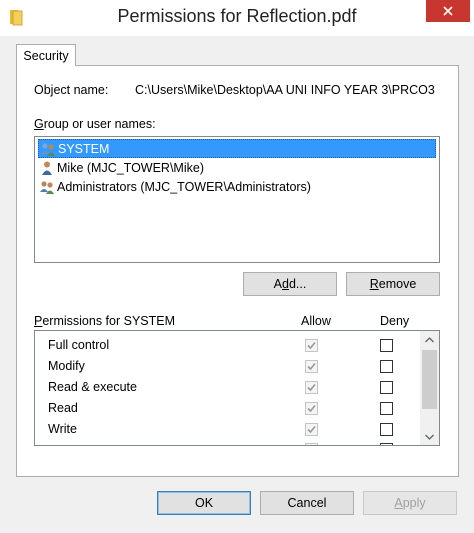 This screenshot has height=533, width=474. Describe the element at coordinates (62, 429) in the screenshot. I see `permission-name: Write` at that location.